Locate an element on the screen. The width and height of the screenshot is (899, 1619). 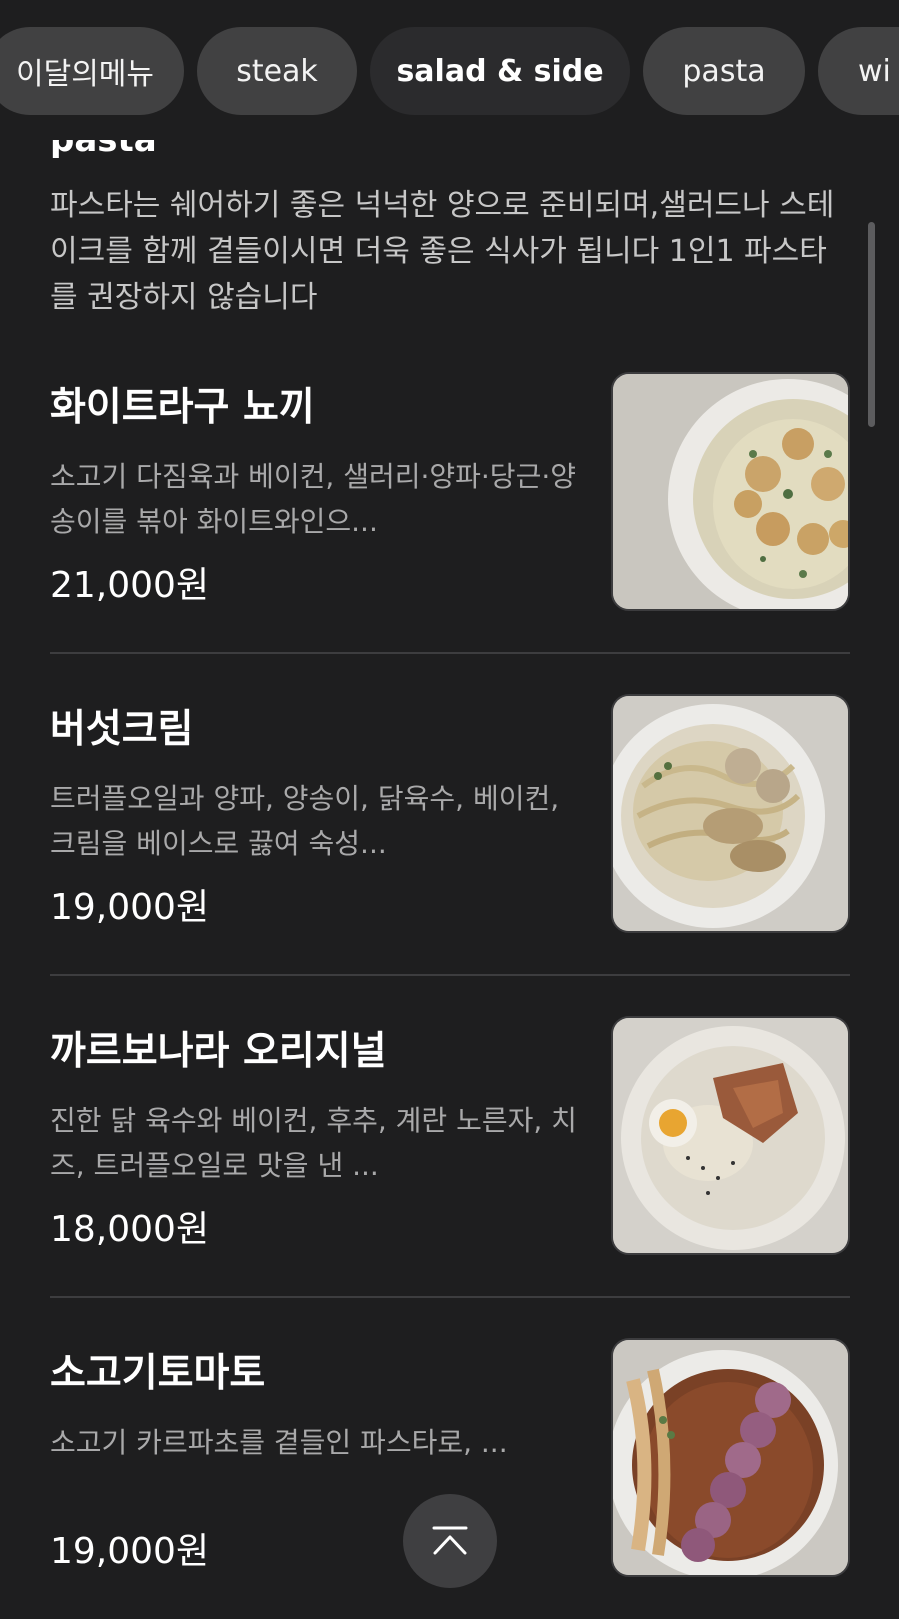
tab-steak: steak is located at coordinates (277, 71).